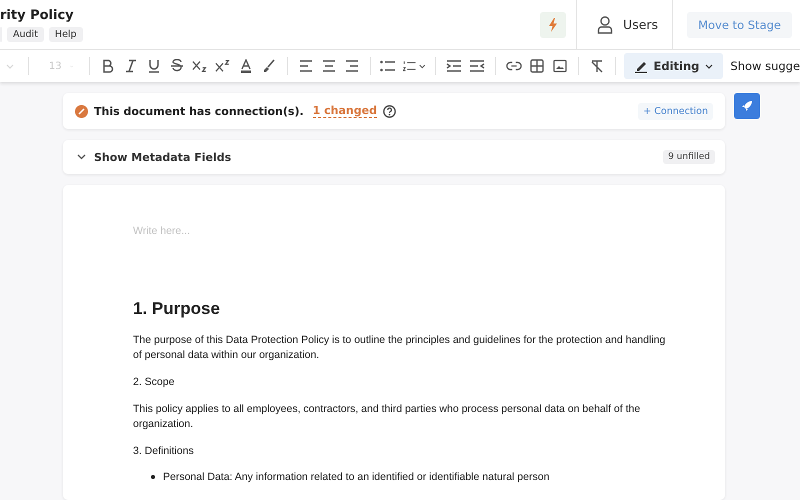  Describe the element at coordinates (25, 34) in the screenshot. I see `menu-button: Audit` at that location.